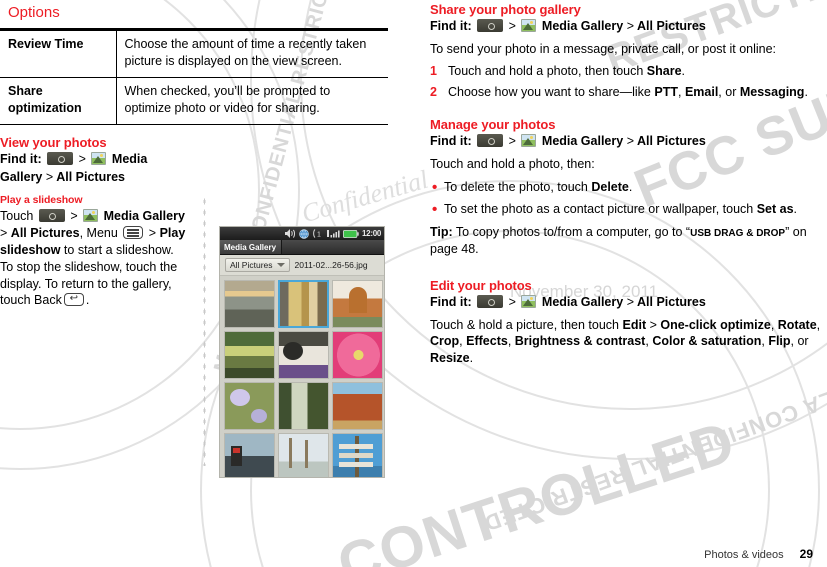  What do you see at coordinates (715, 324) in the screenshot?
I see `edit-emphasis: One-click optimize` at bounding box center [715, 324].